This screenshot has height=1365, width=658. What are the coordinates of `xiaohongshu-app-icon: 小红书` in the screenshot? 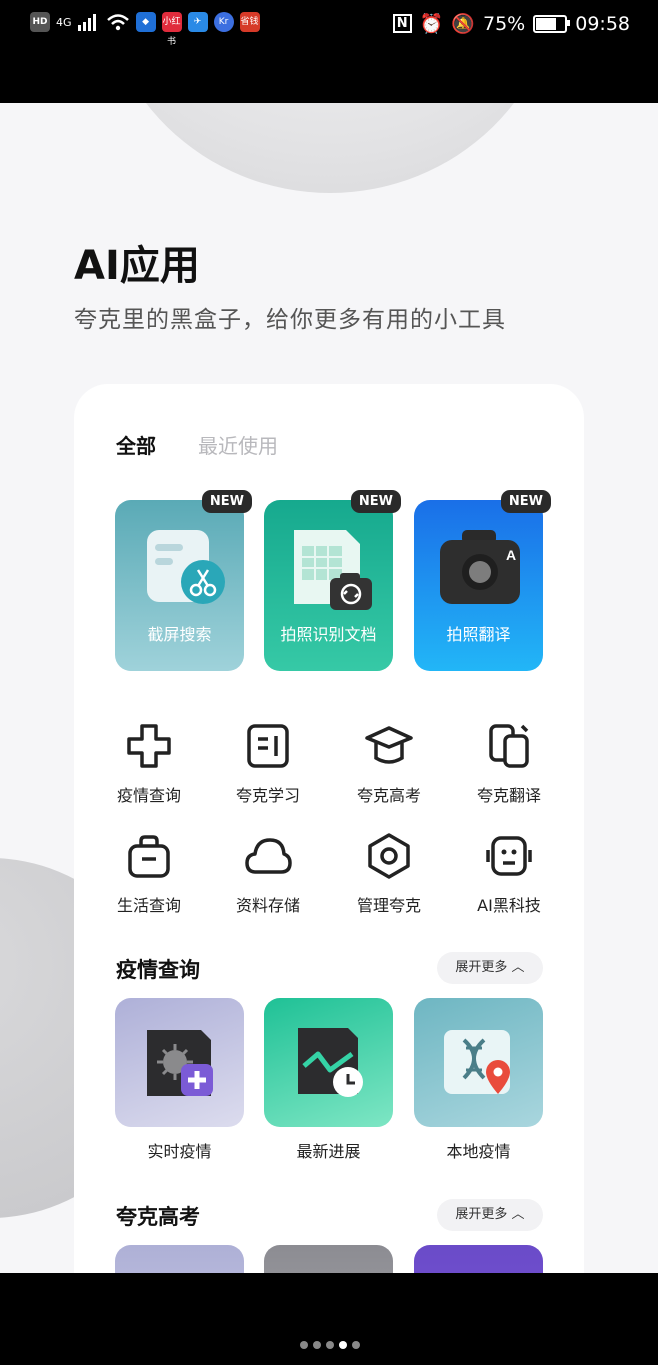 It's located at (171, 29).